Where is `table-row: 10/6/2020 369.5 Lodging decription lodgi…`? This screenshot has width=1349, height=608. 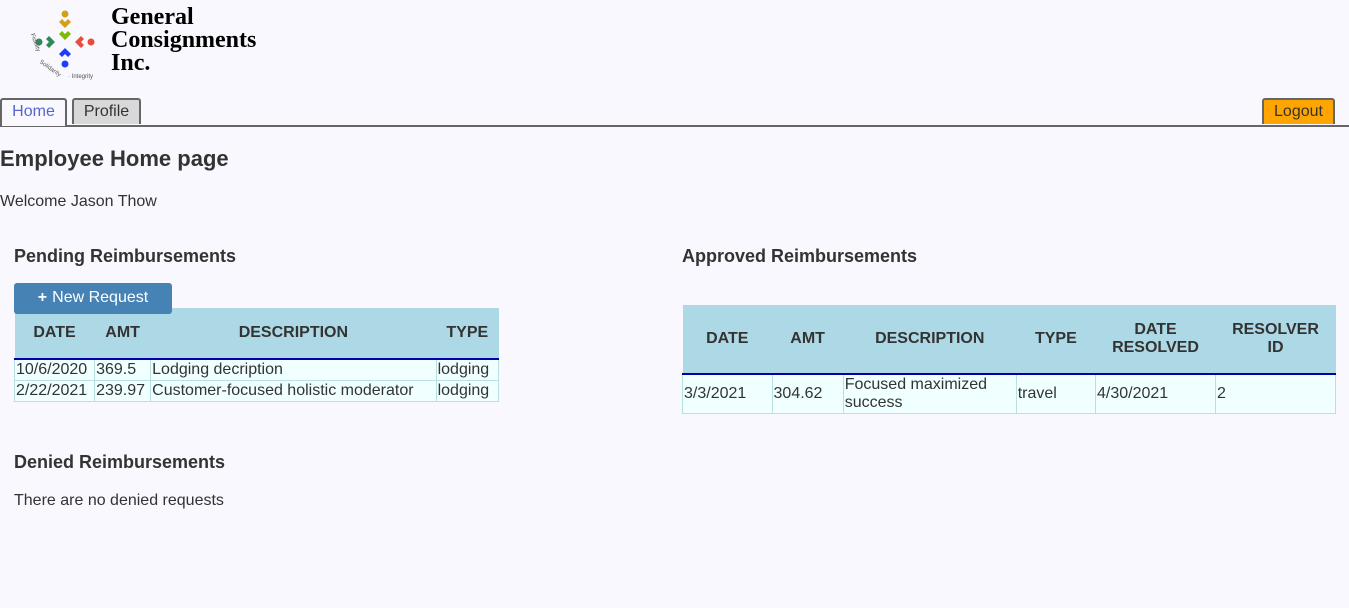 table-row: 10/6/2020 369.5 Lodging decription lodgi… is located at coordinates (256, 369).